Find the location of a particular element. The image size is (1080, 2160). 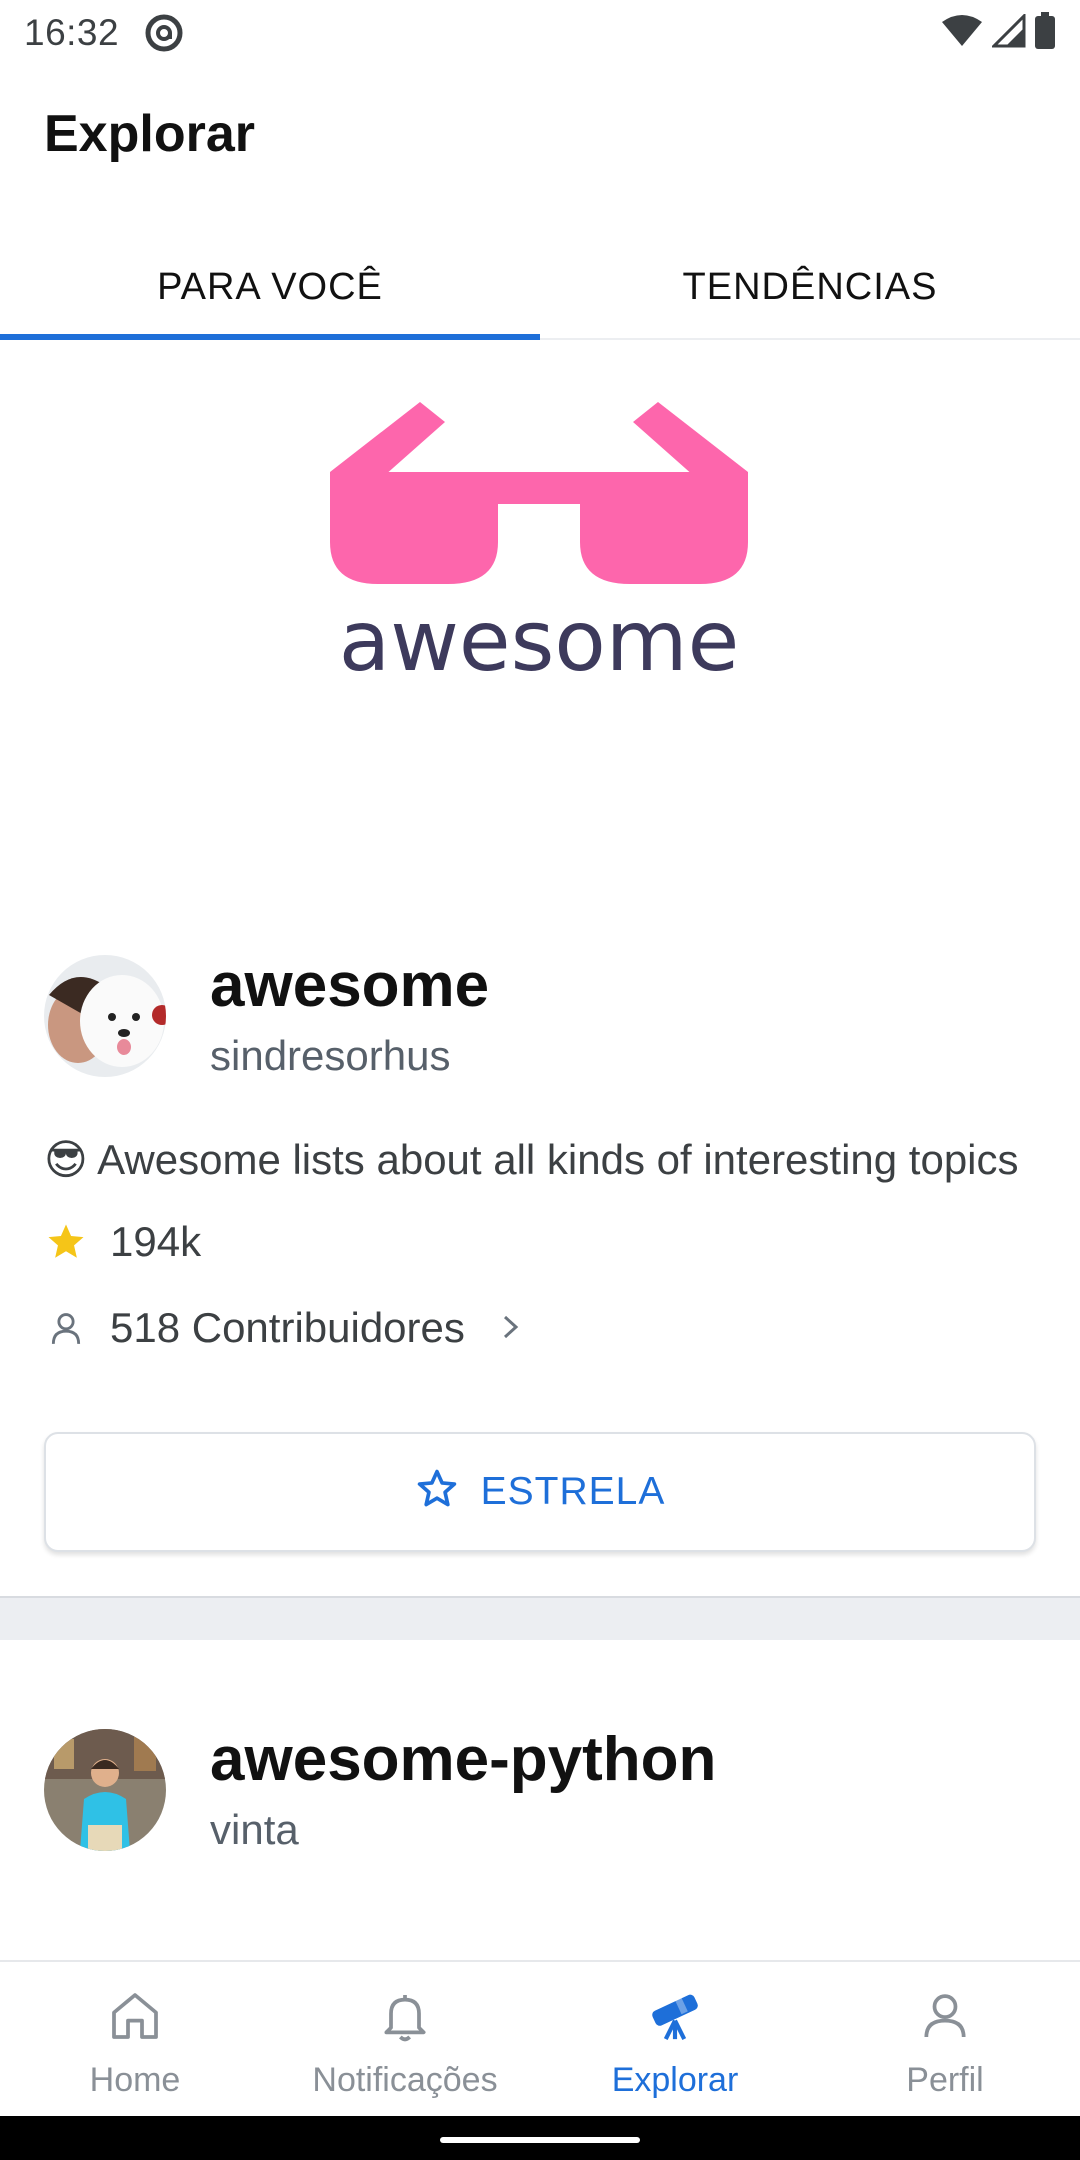

stars-row: 194k is located at coordinates (540, 1242).